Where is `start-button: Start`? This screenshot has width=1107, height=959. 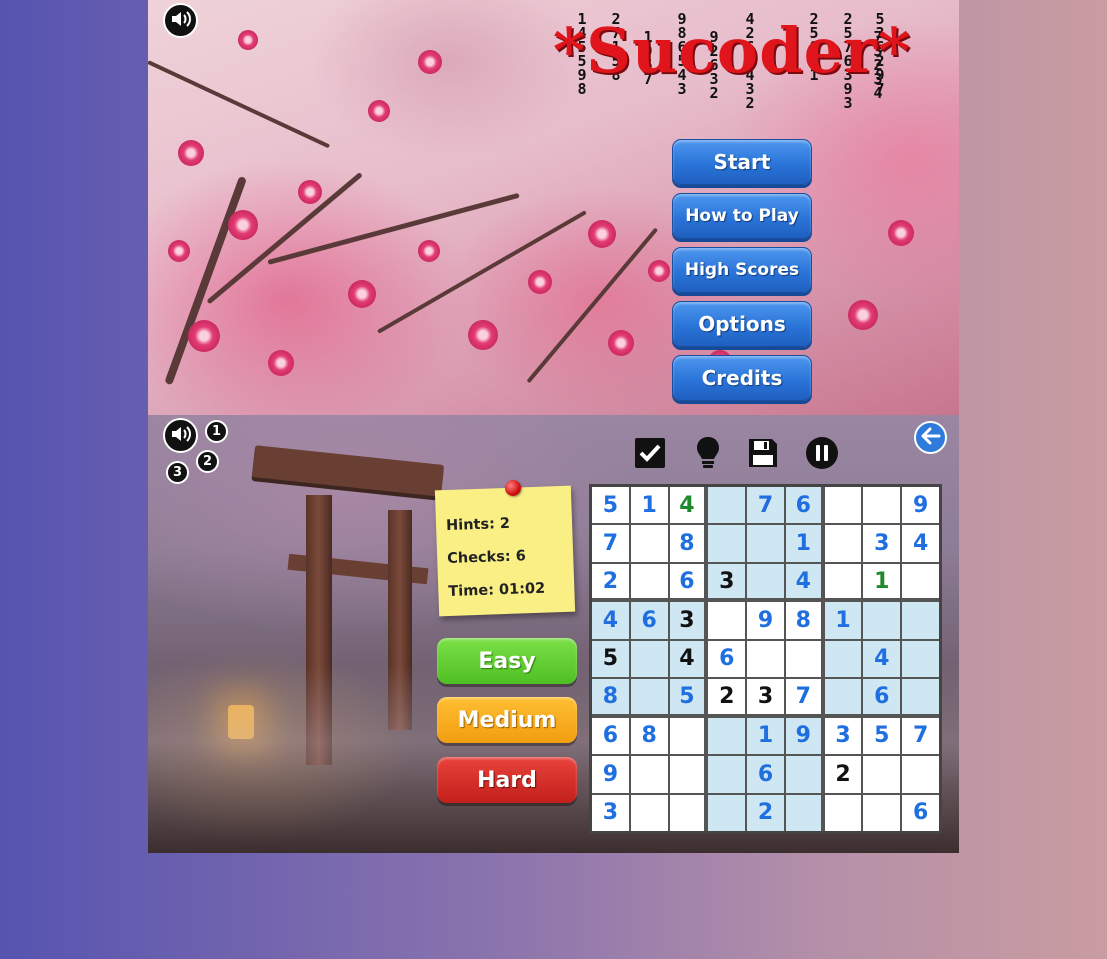 start-button: Start is located at coordinates (742, 162).